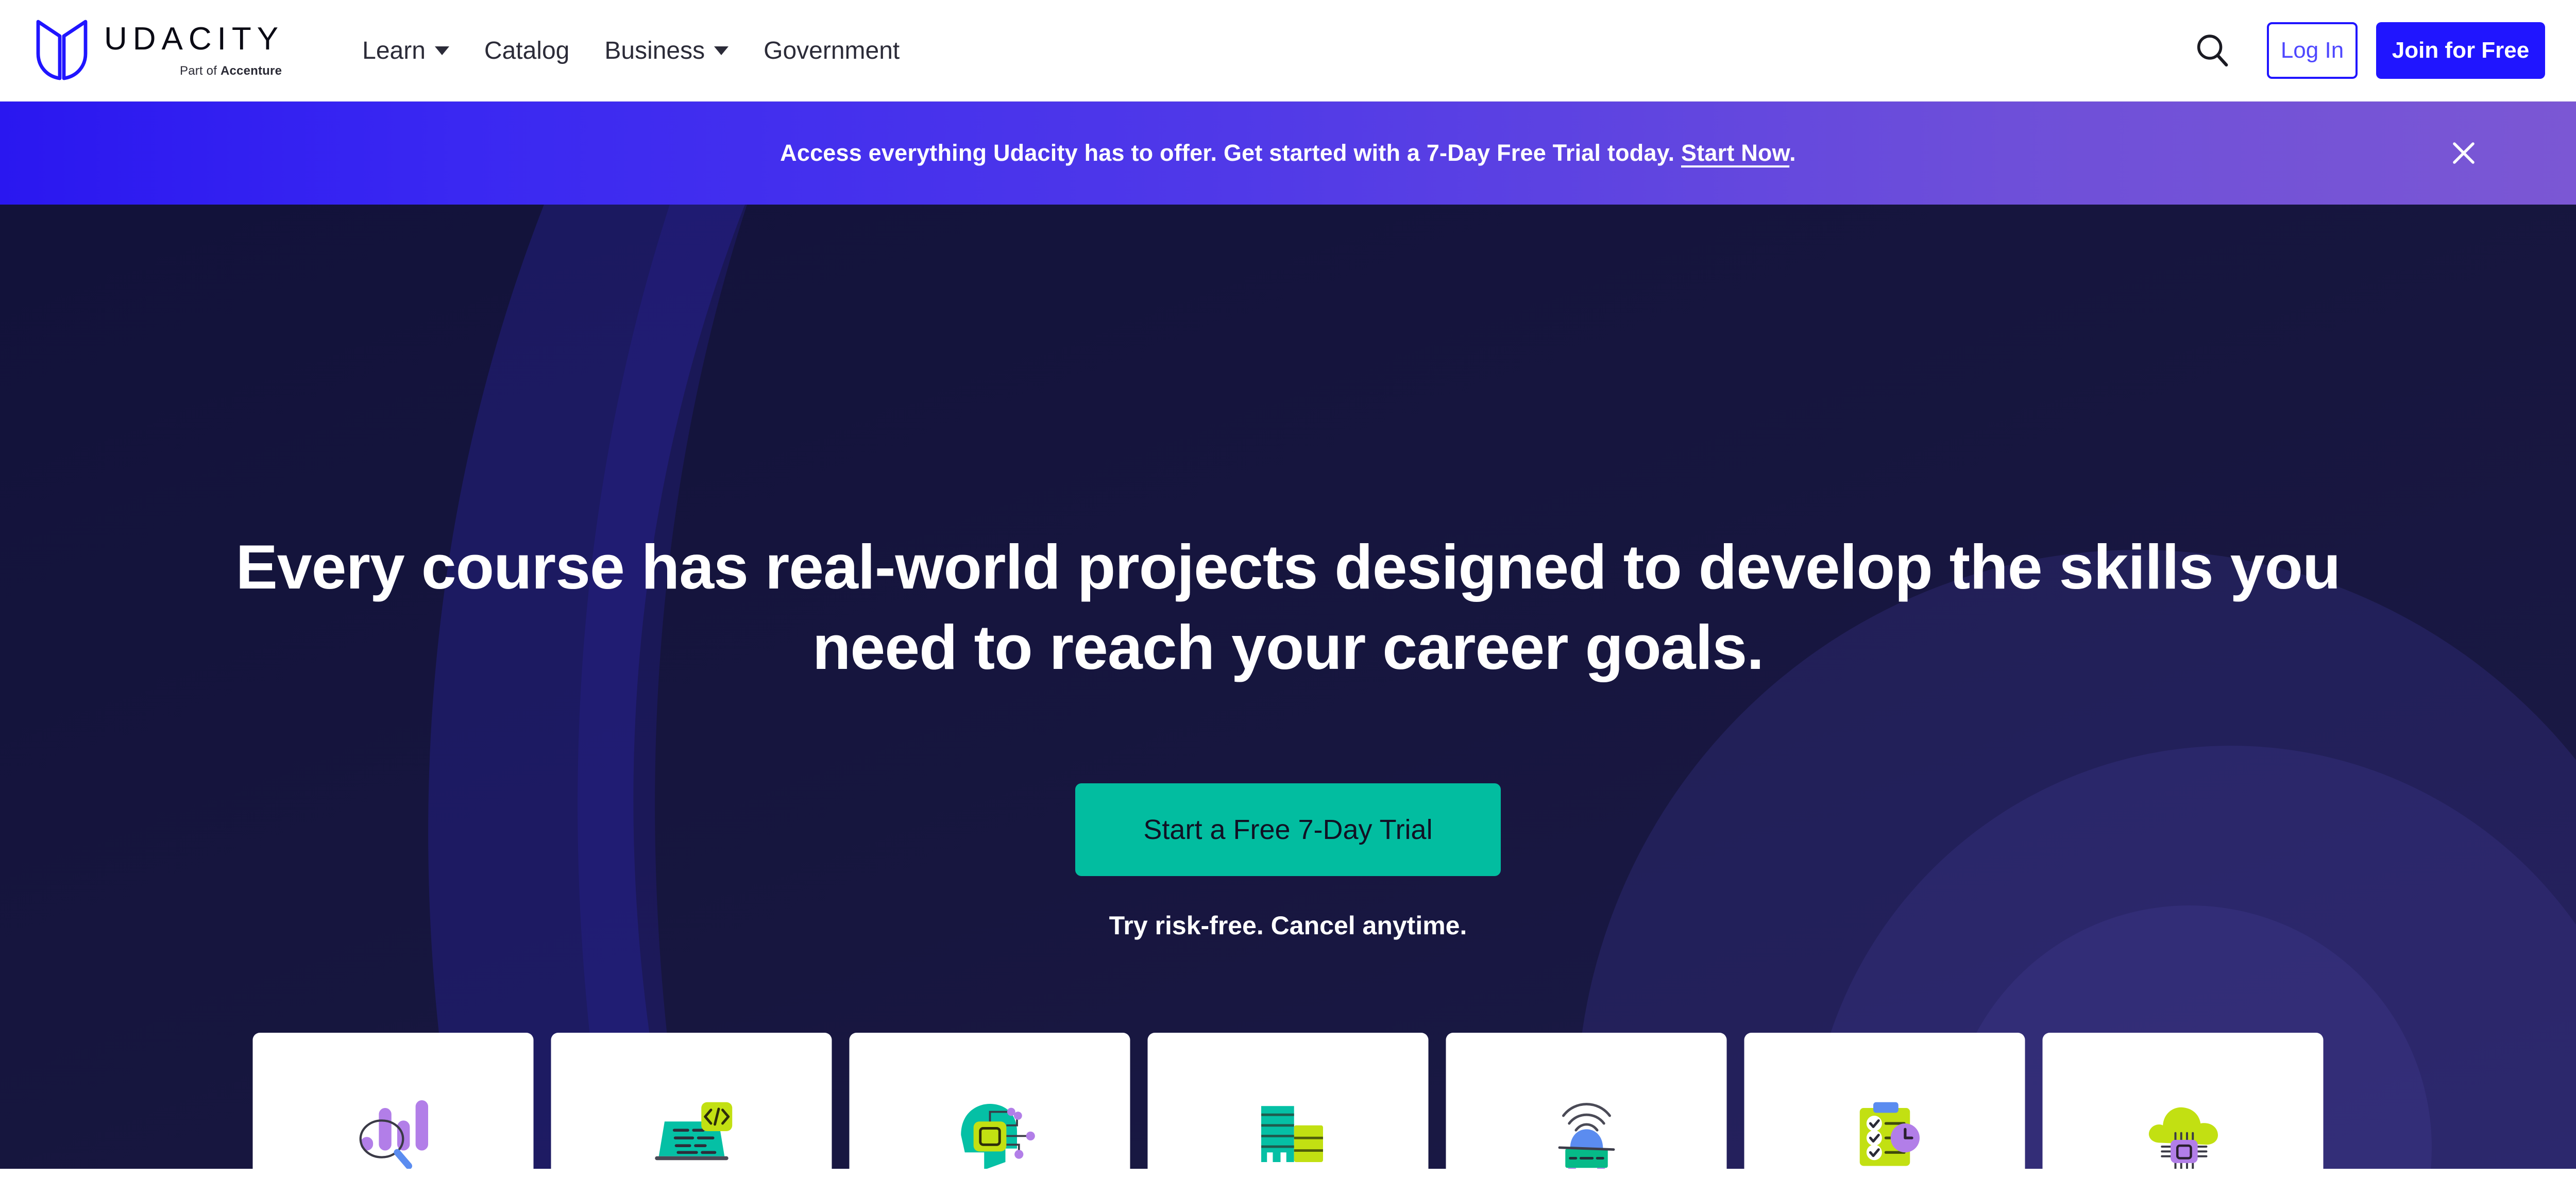 This screenshot has height=1193, width=2576. What do you see at coordinates (1735, 153) in the screenshot?
I see `promo-start-now-link: Start Now` at bounding box center [1735, 153].